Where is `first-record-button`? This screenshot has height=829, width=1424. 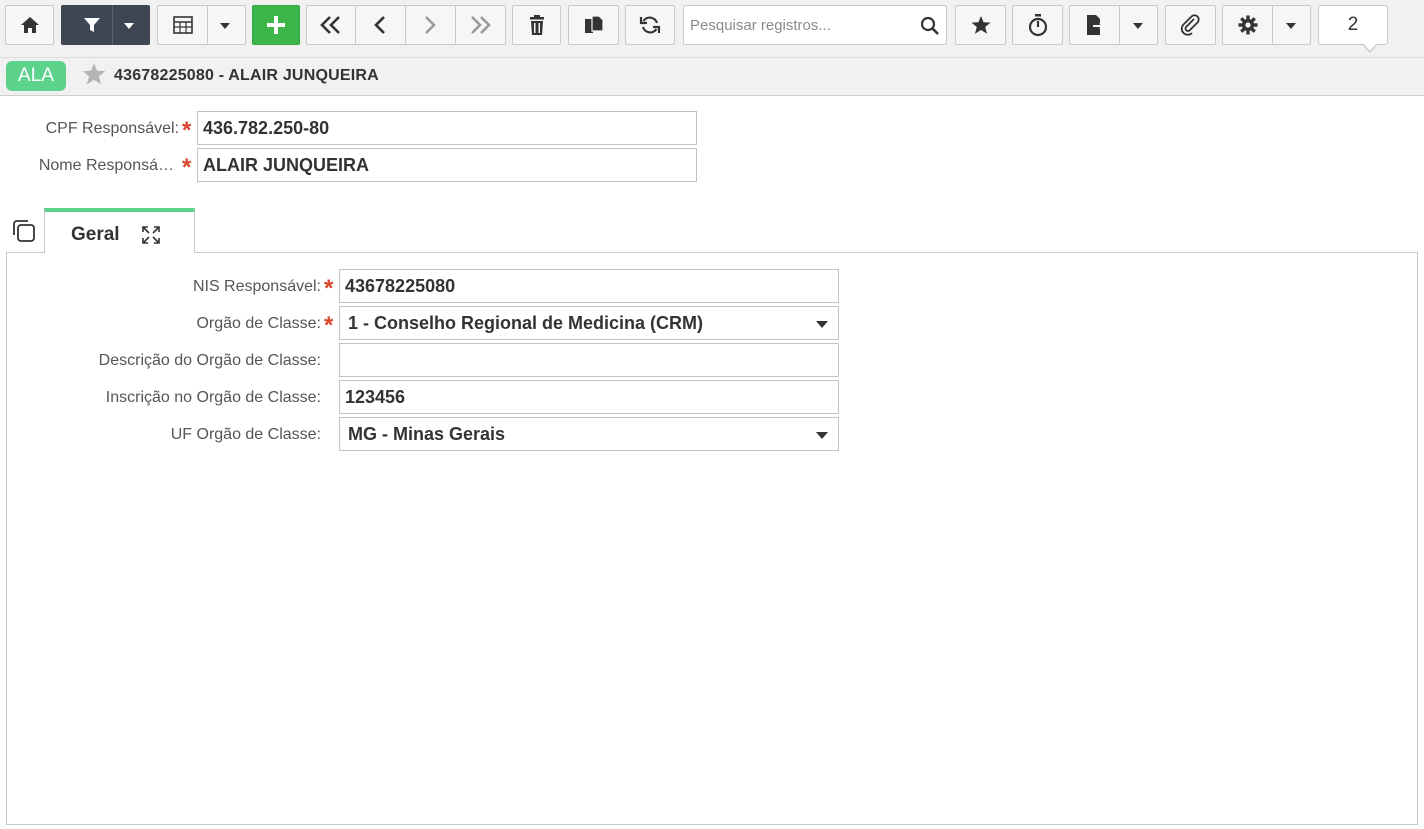 first-record-button is located at coordinates (331, 27).